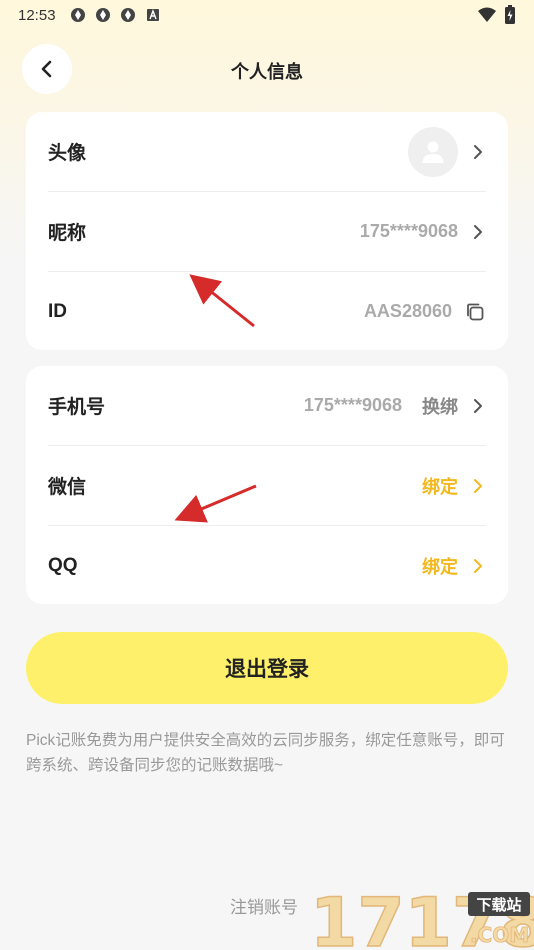  I want to click on avatar-label: 头像, so click(67, 153).